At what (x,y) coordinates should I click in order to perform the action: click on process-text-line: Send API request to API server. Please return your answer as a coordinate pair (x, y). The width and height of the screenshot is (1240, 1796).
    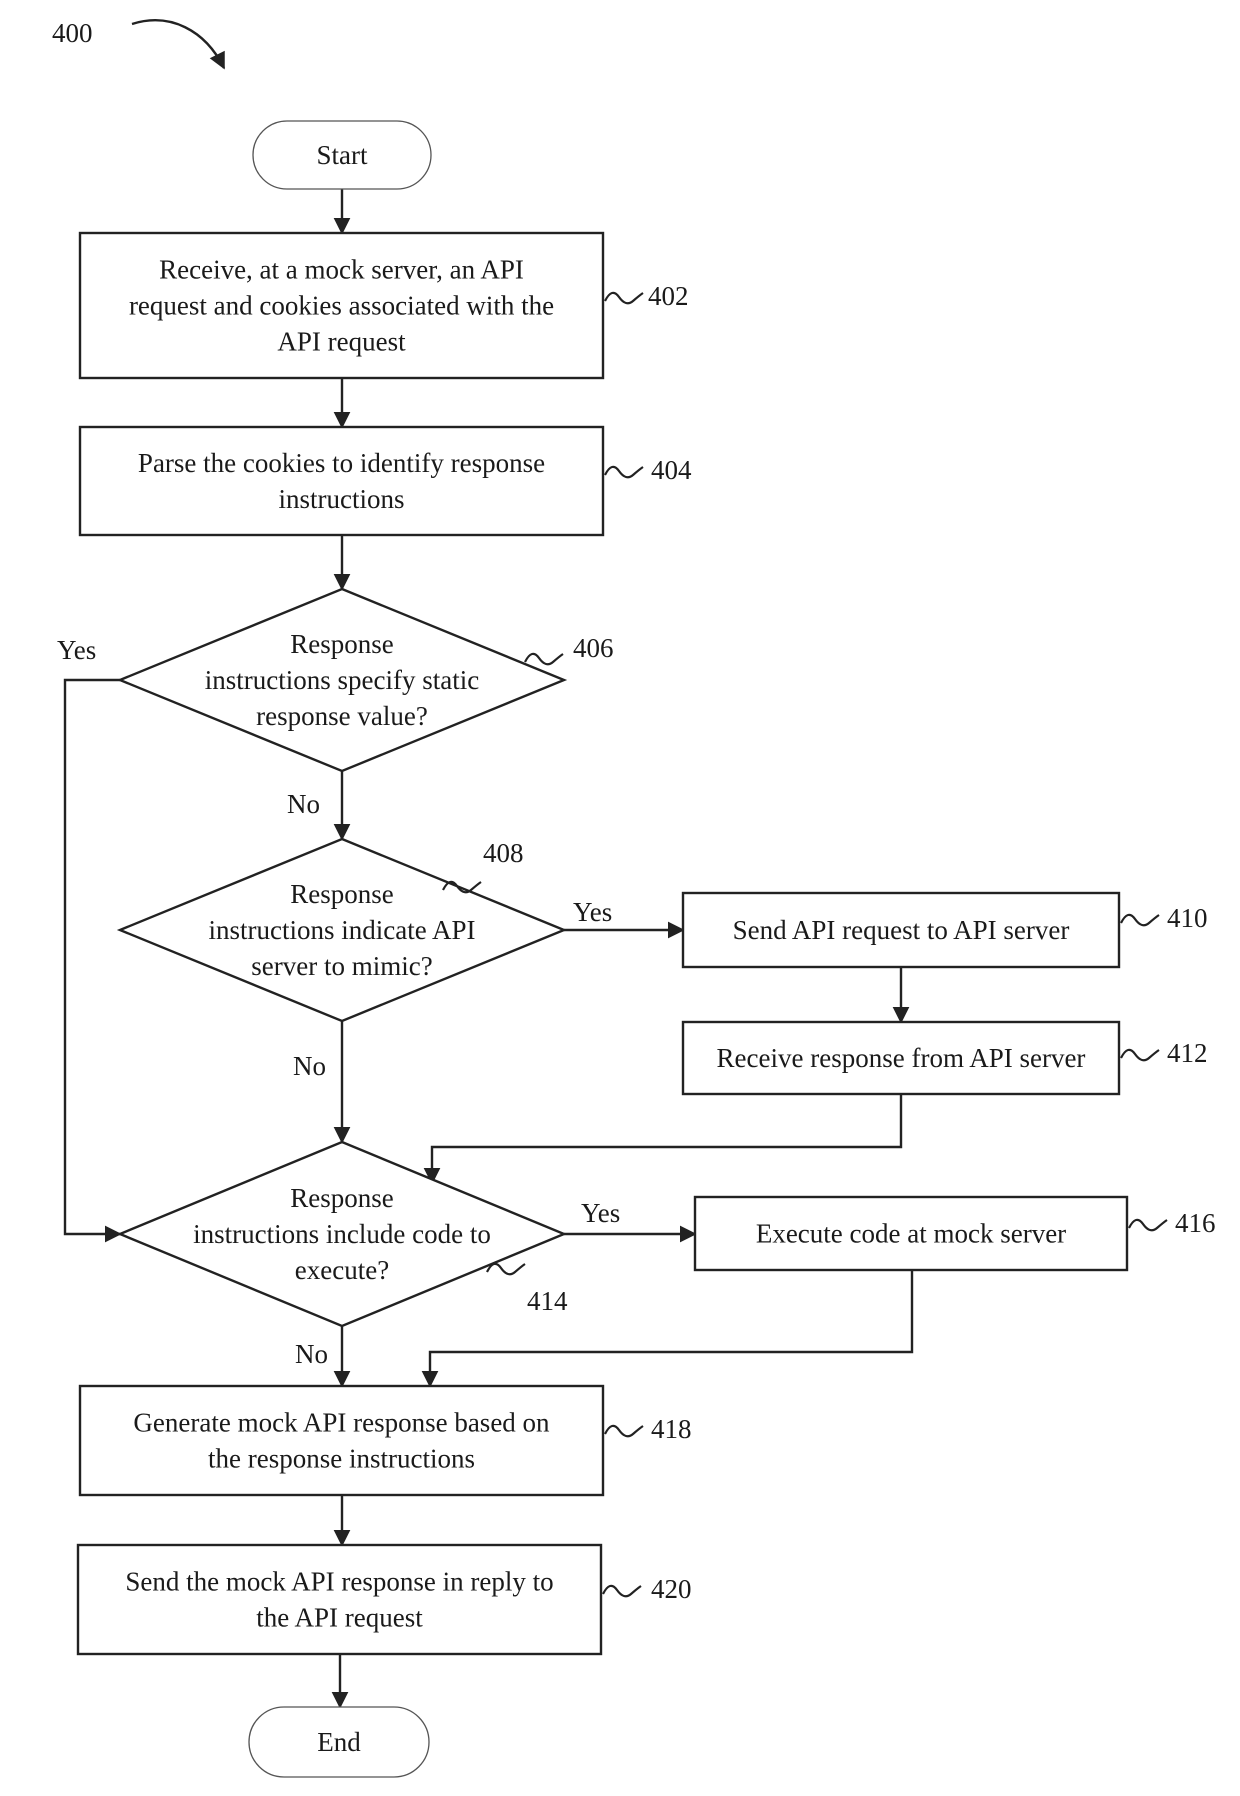
    Looking at the image, I should click on (901, 930).